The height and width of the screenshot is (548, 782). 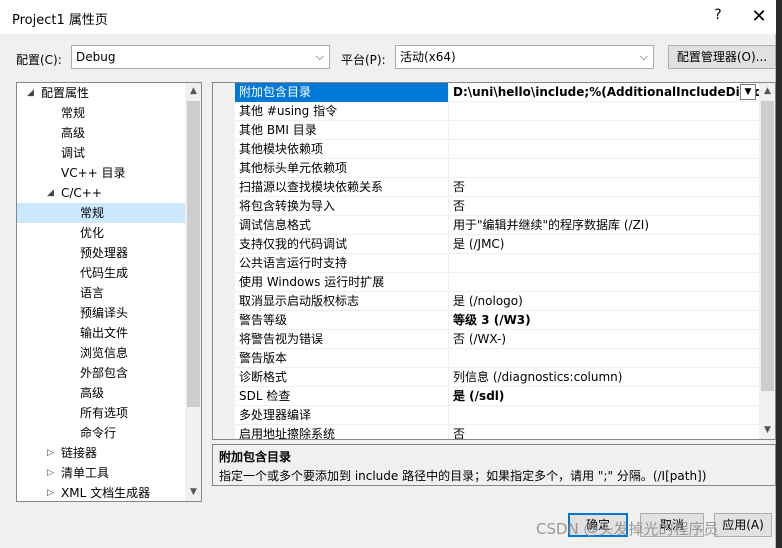 I want to click on property-row: 将警告视为错误否 (/WX-), so click(x=497, y=339).